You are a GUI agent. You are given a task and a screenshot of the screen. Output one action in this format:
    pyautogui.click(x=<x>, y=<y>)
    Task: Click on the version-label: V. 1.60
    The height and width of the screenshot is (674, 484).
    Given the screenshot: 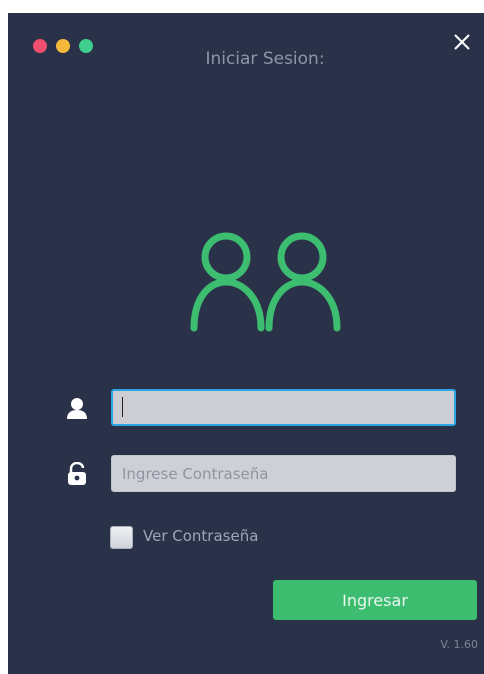 What is the action you would take?
    pyautogui.click(x=459, y=644)
    